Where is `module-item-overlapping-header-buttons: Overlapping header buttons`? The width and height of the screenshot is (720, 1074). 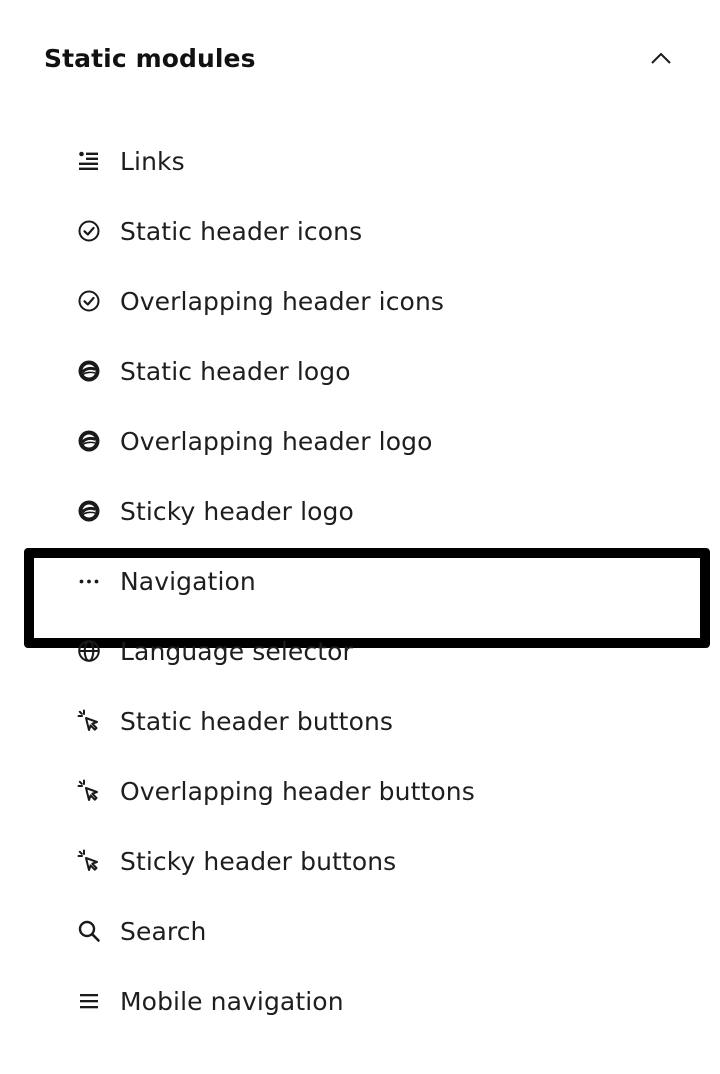 module-item-overlapping-header-buttons: Overlapping header buttons is located at coordinates (360, 791).